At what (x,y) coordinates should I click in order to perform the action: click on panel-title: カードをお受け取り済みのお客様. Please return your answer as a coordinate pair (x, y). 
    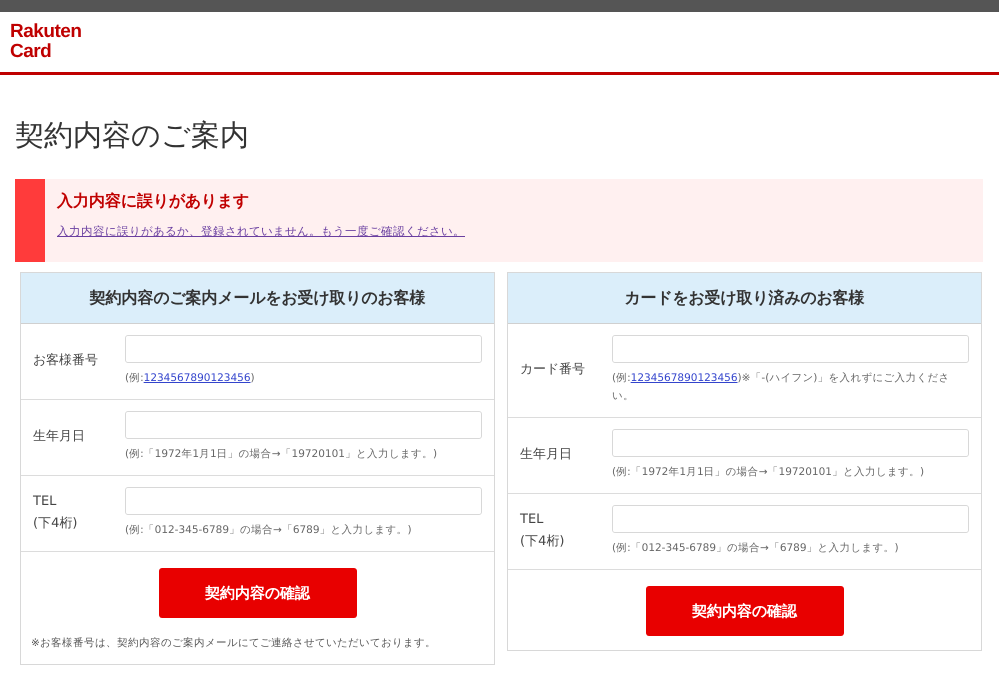
    Looking at the image, I should click on (744, 298).